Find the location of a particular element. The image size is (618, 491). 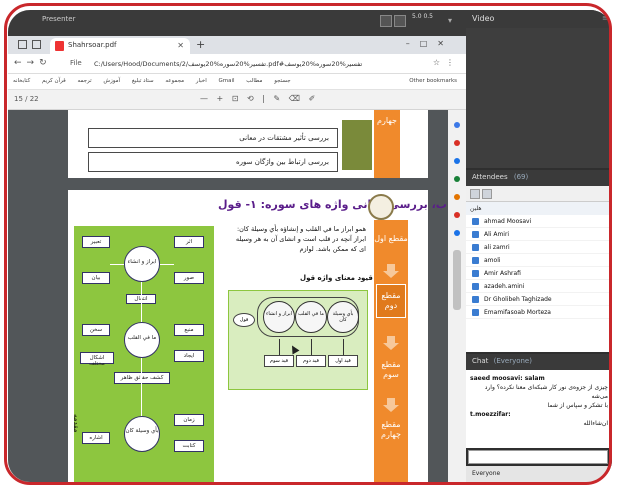

layout-button is located at coordinates (386, 21).